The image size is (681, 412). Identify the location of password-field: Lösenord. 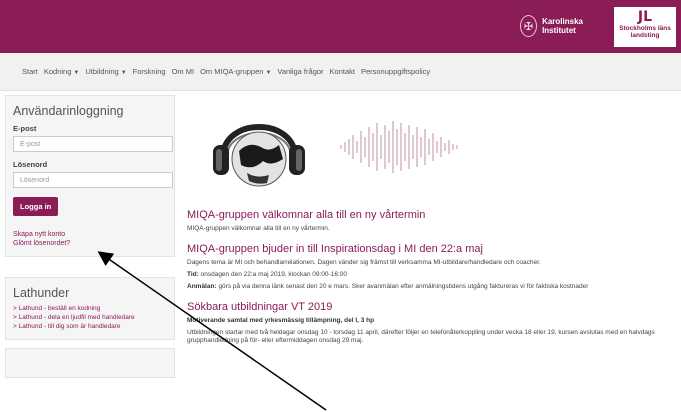
(93, 180).